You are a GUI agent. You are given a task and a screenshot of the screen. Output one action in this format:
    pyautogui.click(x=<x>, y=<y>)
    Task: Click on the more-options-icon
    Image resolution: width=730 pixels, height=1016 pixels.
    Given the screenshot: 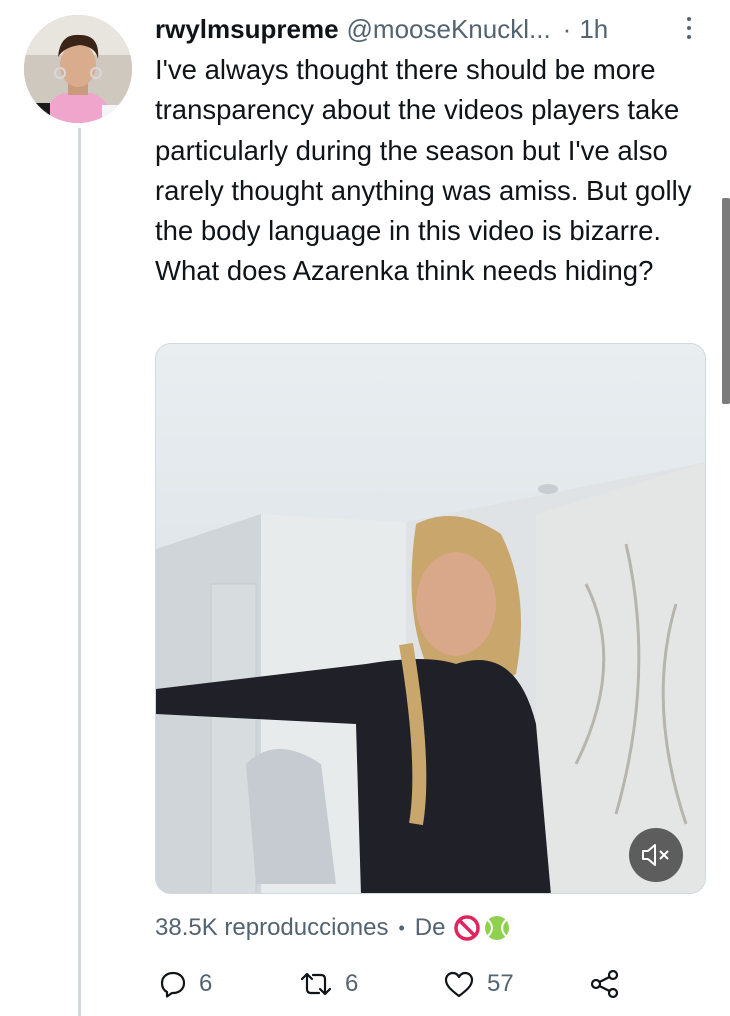 What is the action you would take?
    pyautogui.click(x=689, y=28)
    